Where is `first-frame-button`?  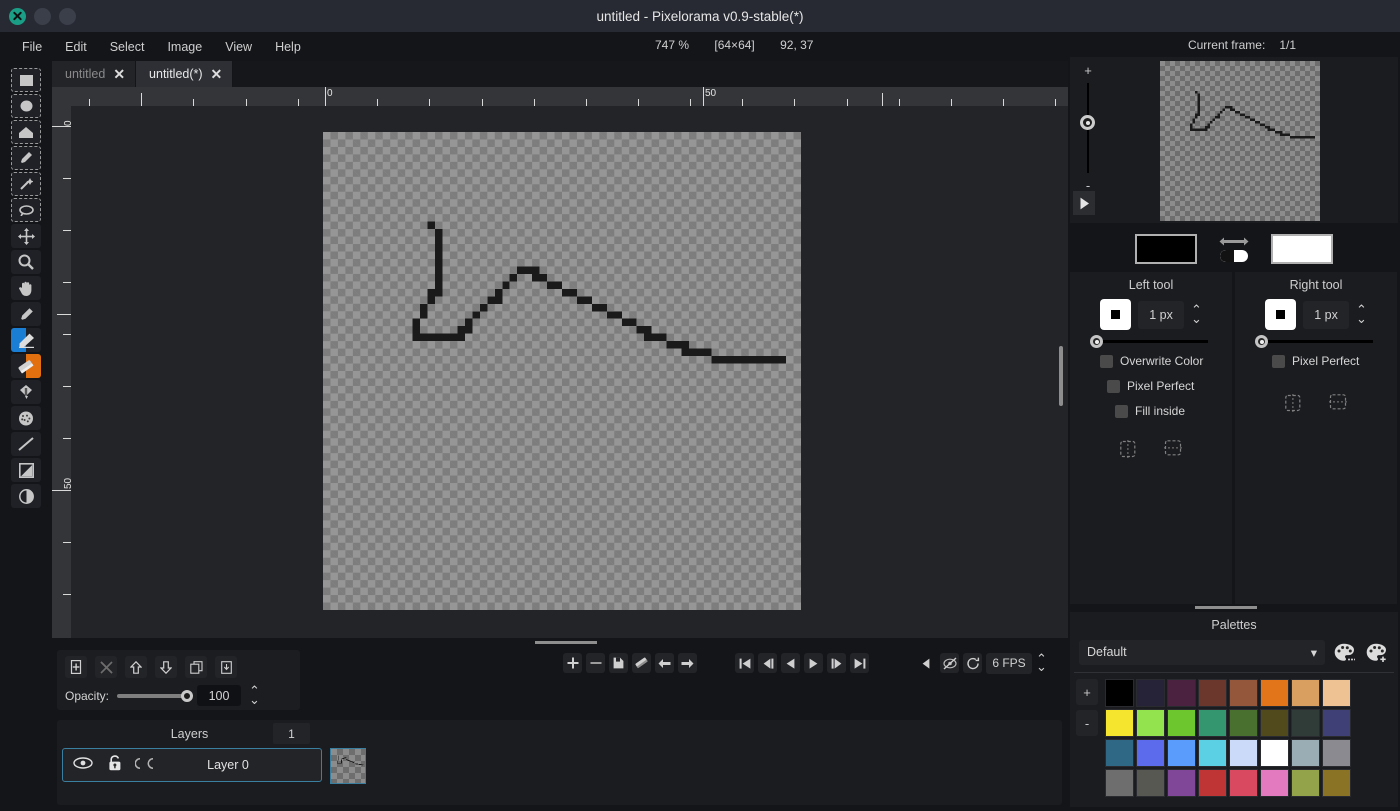 first-frame-button is located at coordinates (744, 663).